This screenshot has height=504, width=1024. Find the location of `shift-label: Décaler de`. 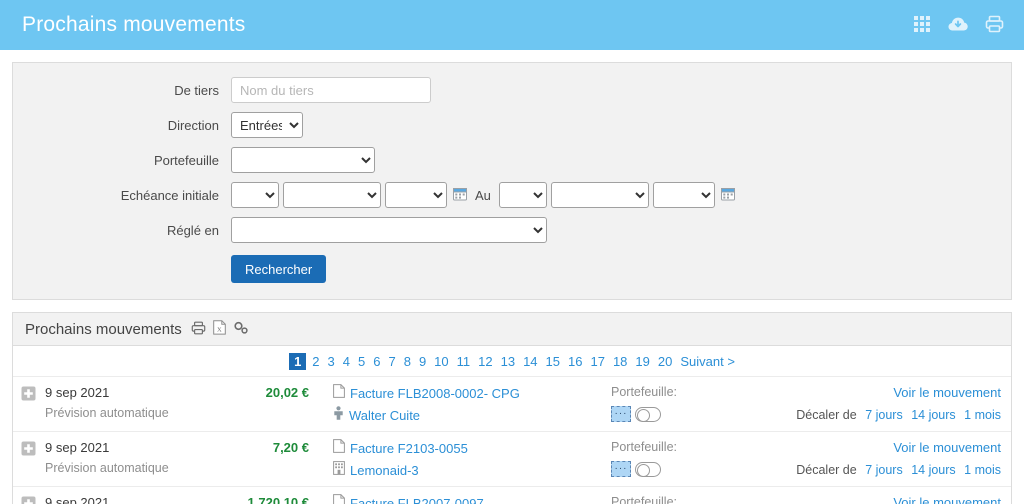

shift-label: Décaler de is located at coordinates (826, 415).